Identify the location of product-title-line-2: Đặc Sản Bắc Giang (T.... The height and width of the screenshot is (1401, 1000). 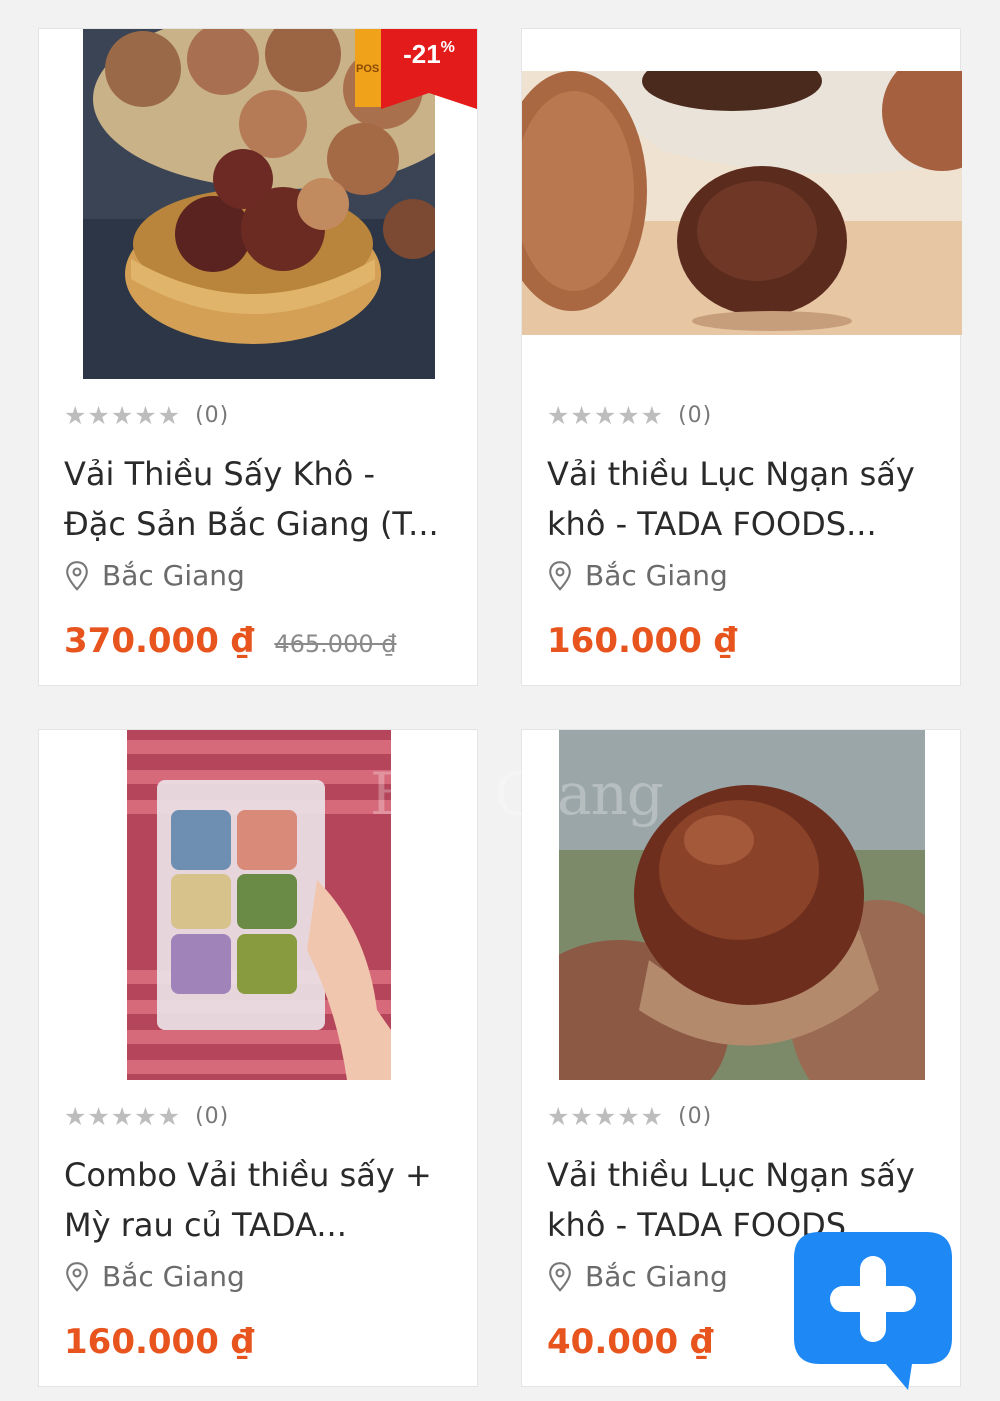
(251, 524).